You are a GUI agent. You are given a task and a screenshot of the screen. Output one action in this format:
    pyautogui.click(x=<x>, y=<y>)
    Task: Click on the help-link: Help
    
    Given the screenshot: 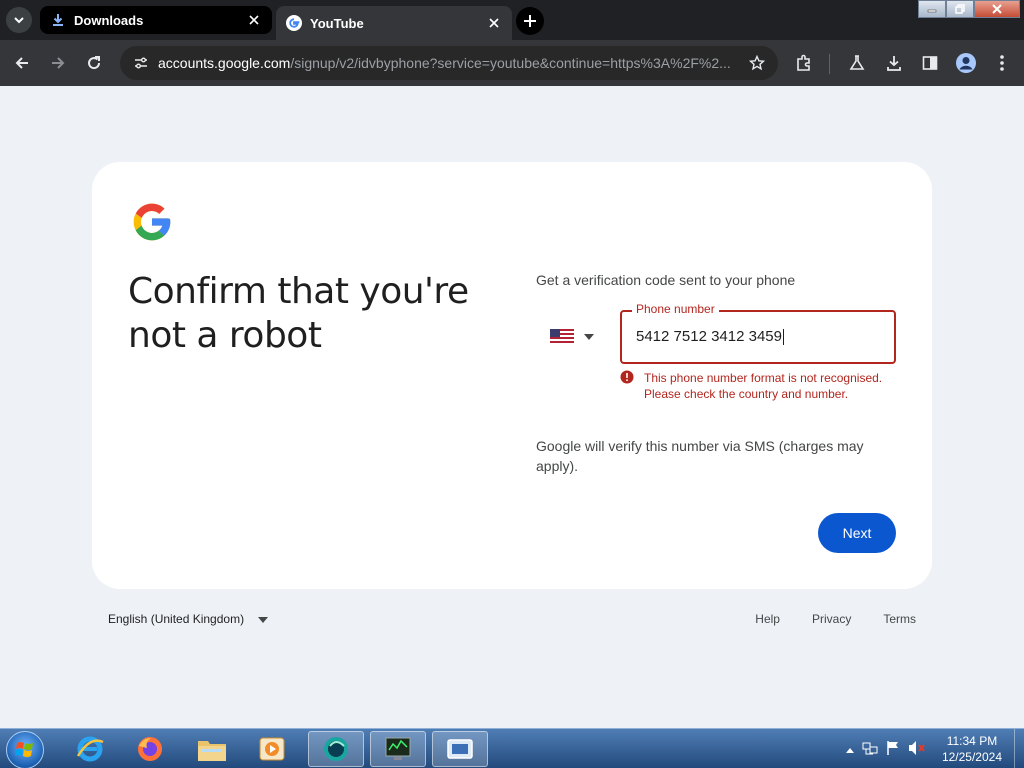 What is the action you would take?
    pyautogui.click(x=767, y=619)
    